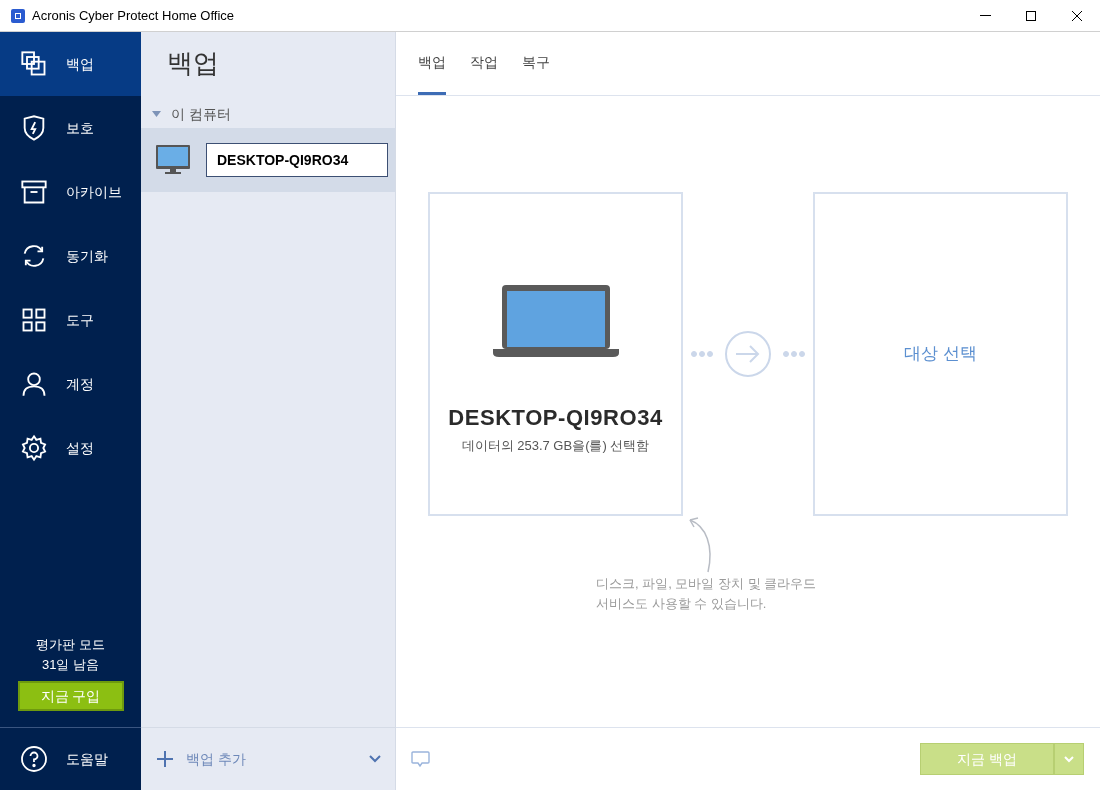 The width and height of the screenshot is (1100, 790). I want to click on close-icon, so click(1077, 15).